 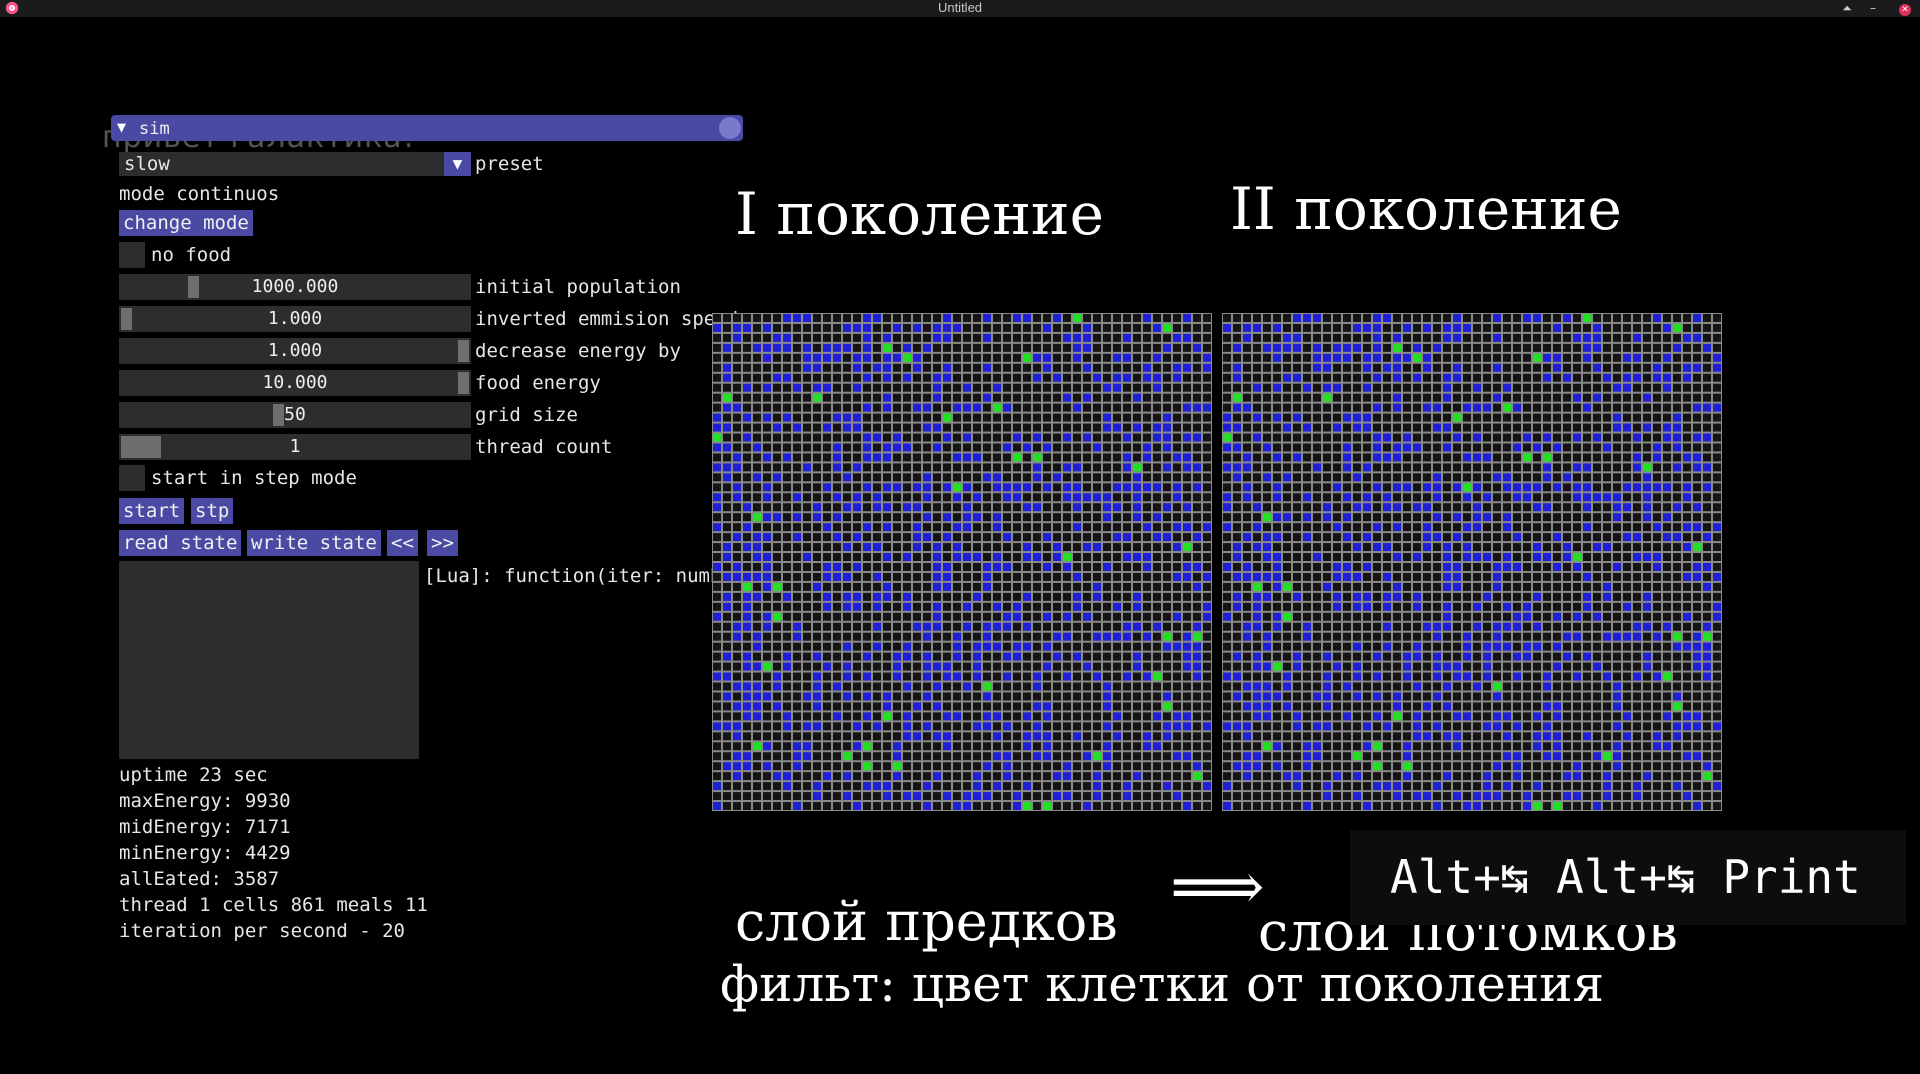 I want to click on slider-1: 1.000, so click(x=295, y=319).